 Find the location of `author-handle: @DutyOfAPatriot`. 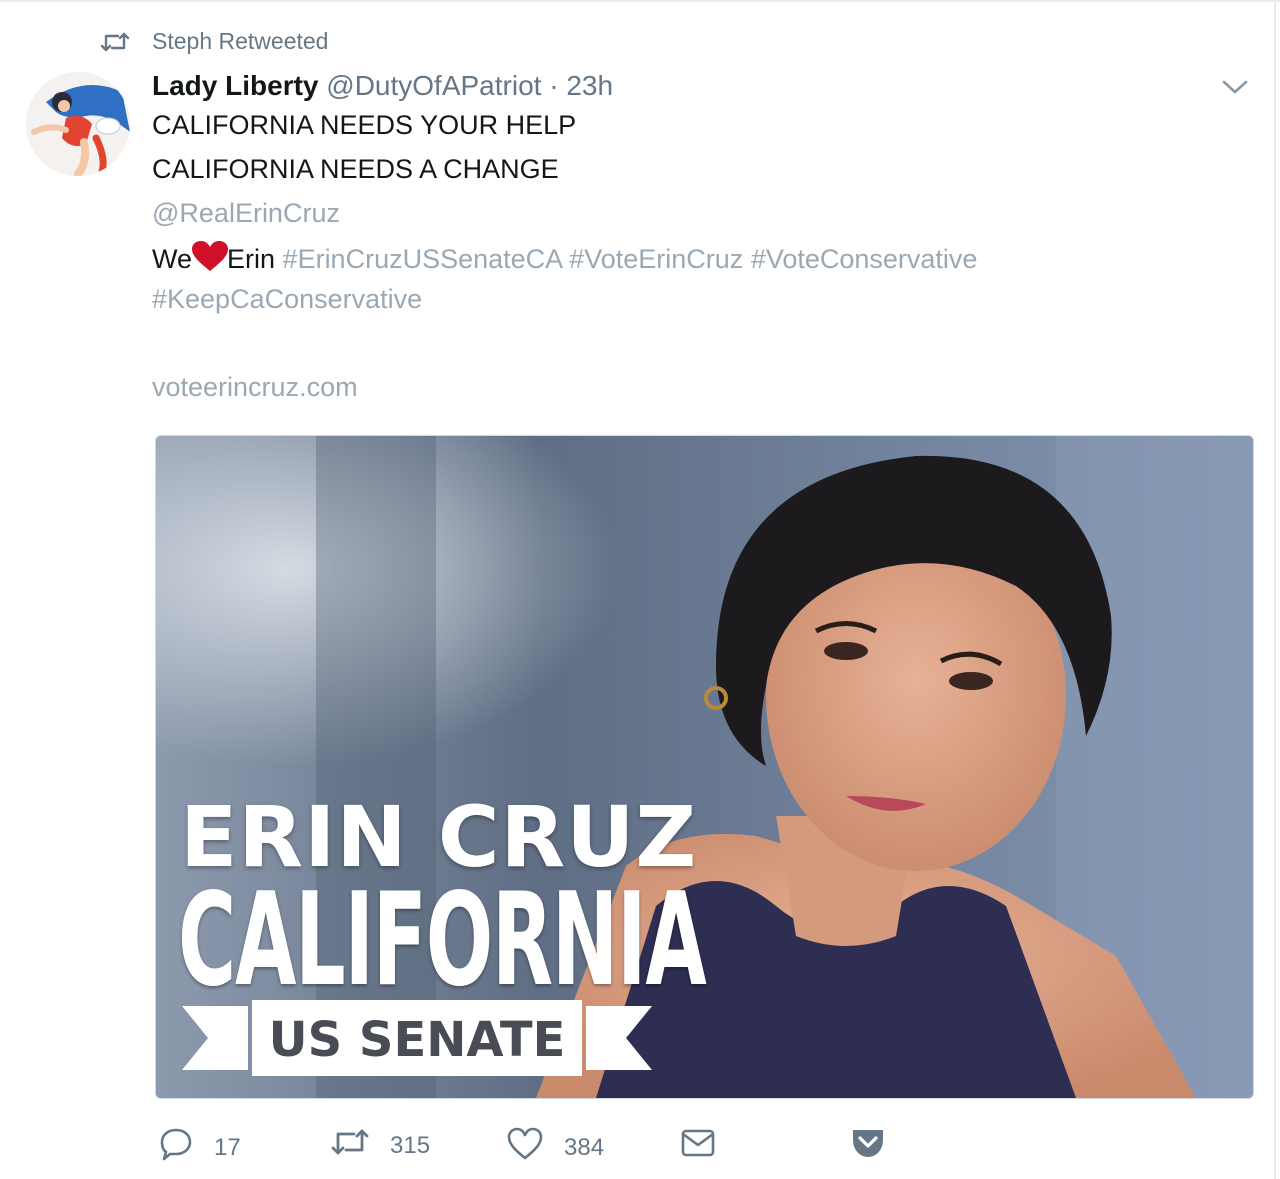

author-handle: @DutyOfAPatriot is located at coordinates (433, 85).